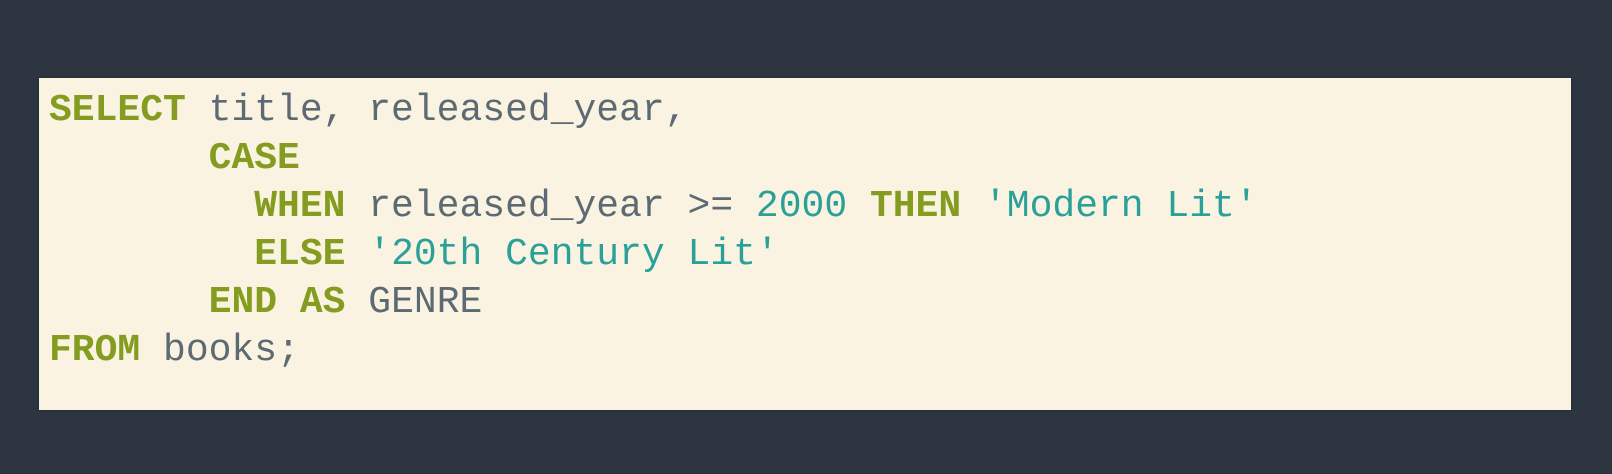  Describe the element at coordinates (1120, 206) in the screenshot. I see `code-string: 'Modern Lit'` at that location.